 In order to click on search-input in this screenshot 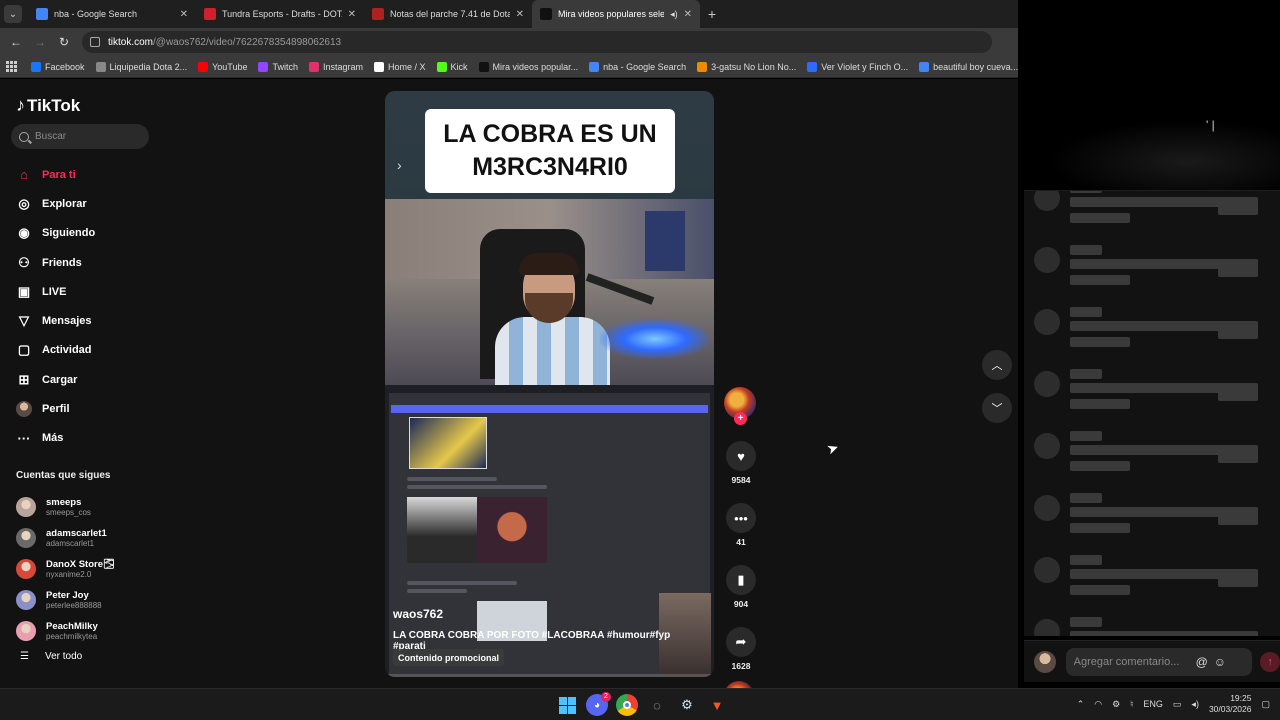, I will do `click(85, 136)`.